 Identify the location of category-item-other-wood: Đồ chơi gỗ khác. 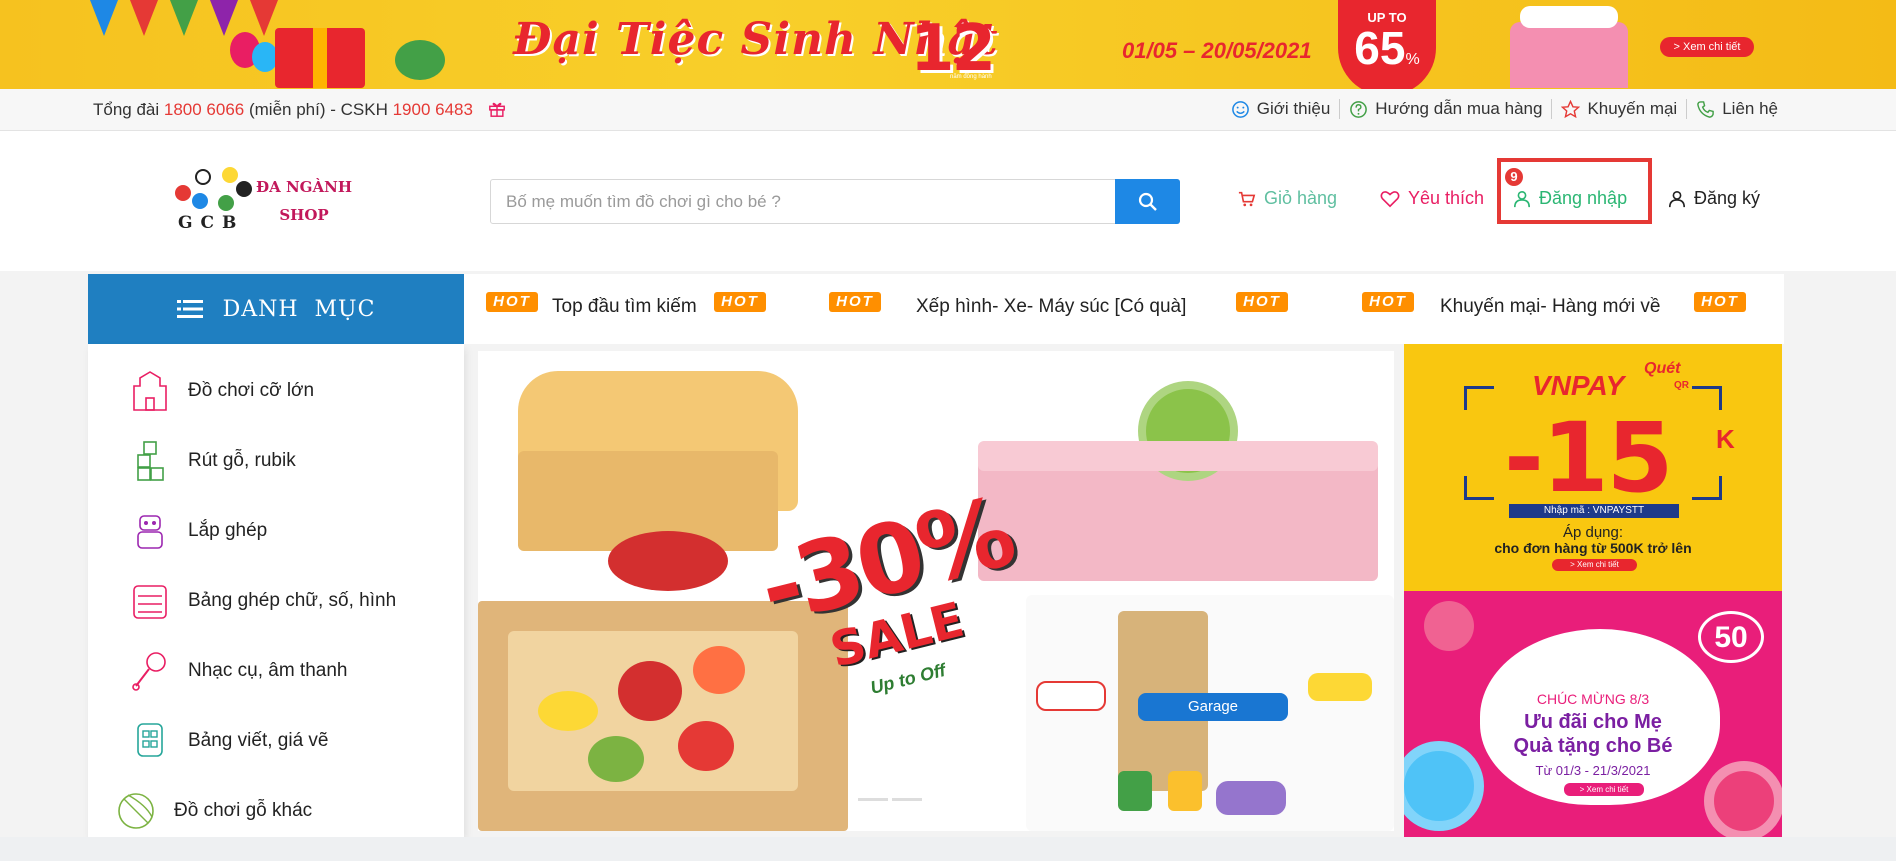
(276, 811).